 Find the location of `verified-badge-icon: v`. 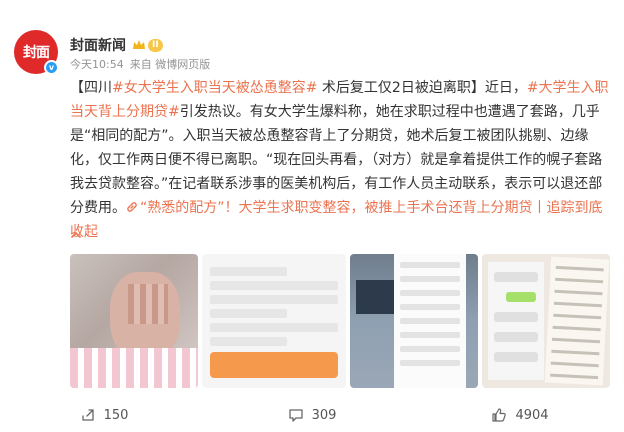

verified-badge-icon: v is located at coordinates (51, 67).